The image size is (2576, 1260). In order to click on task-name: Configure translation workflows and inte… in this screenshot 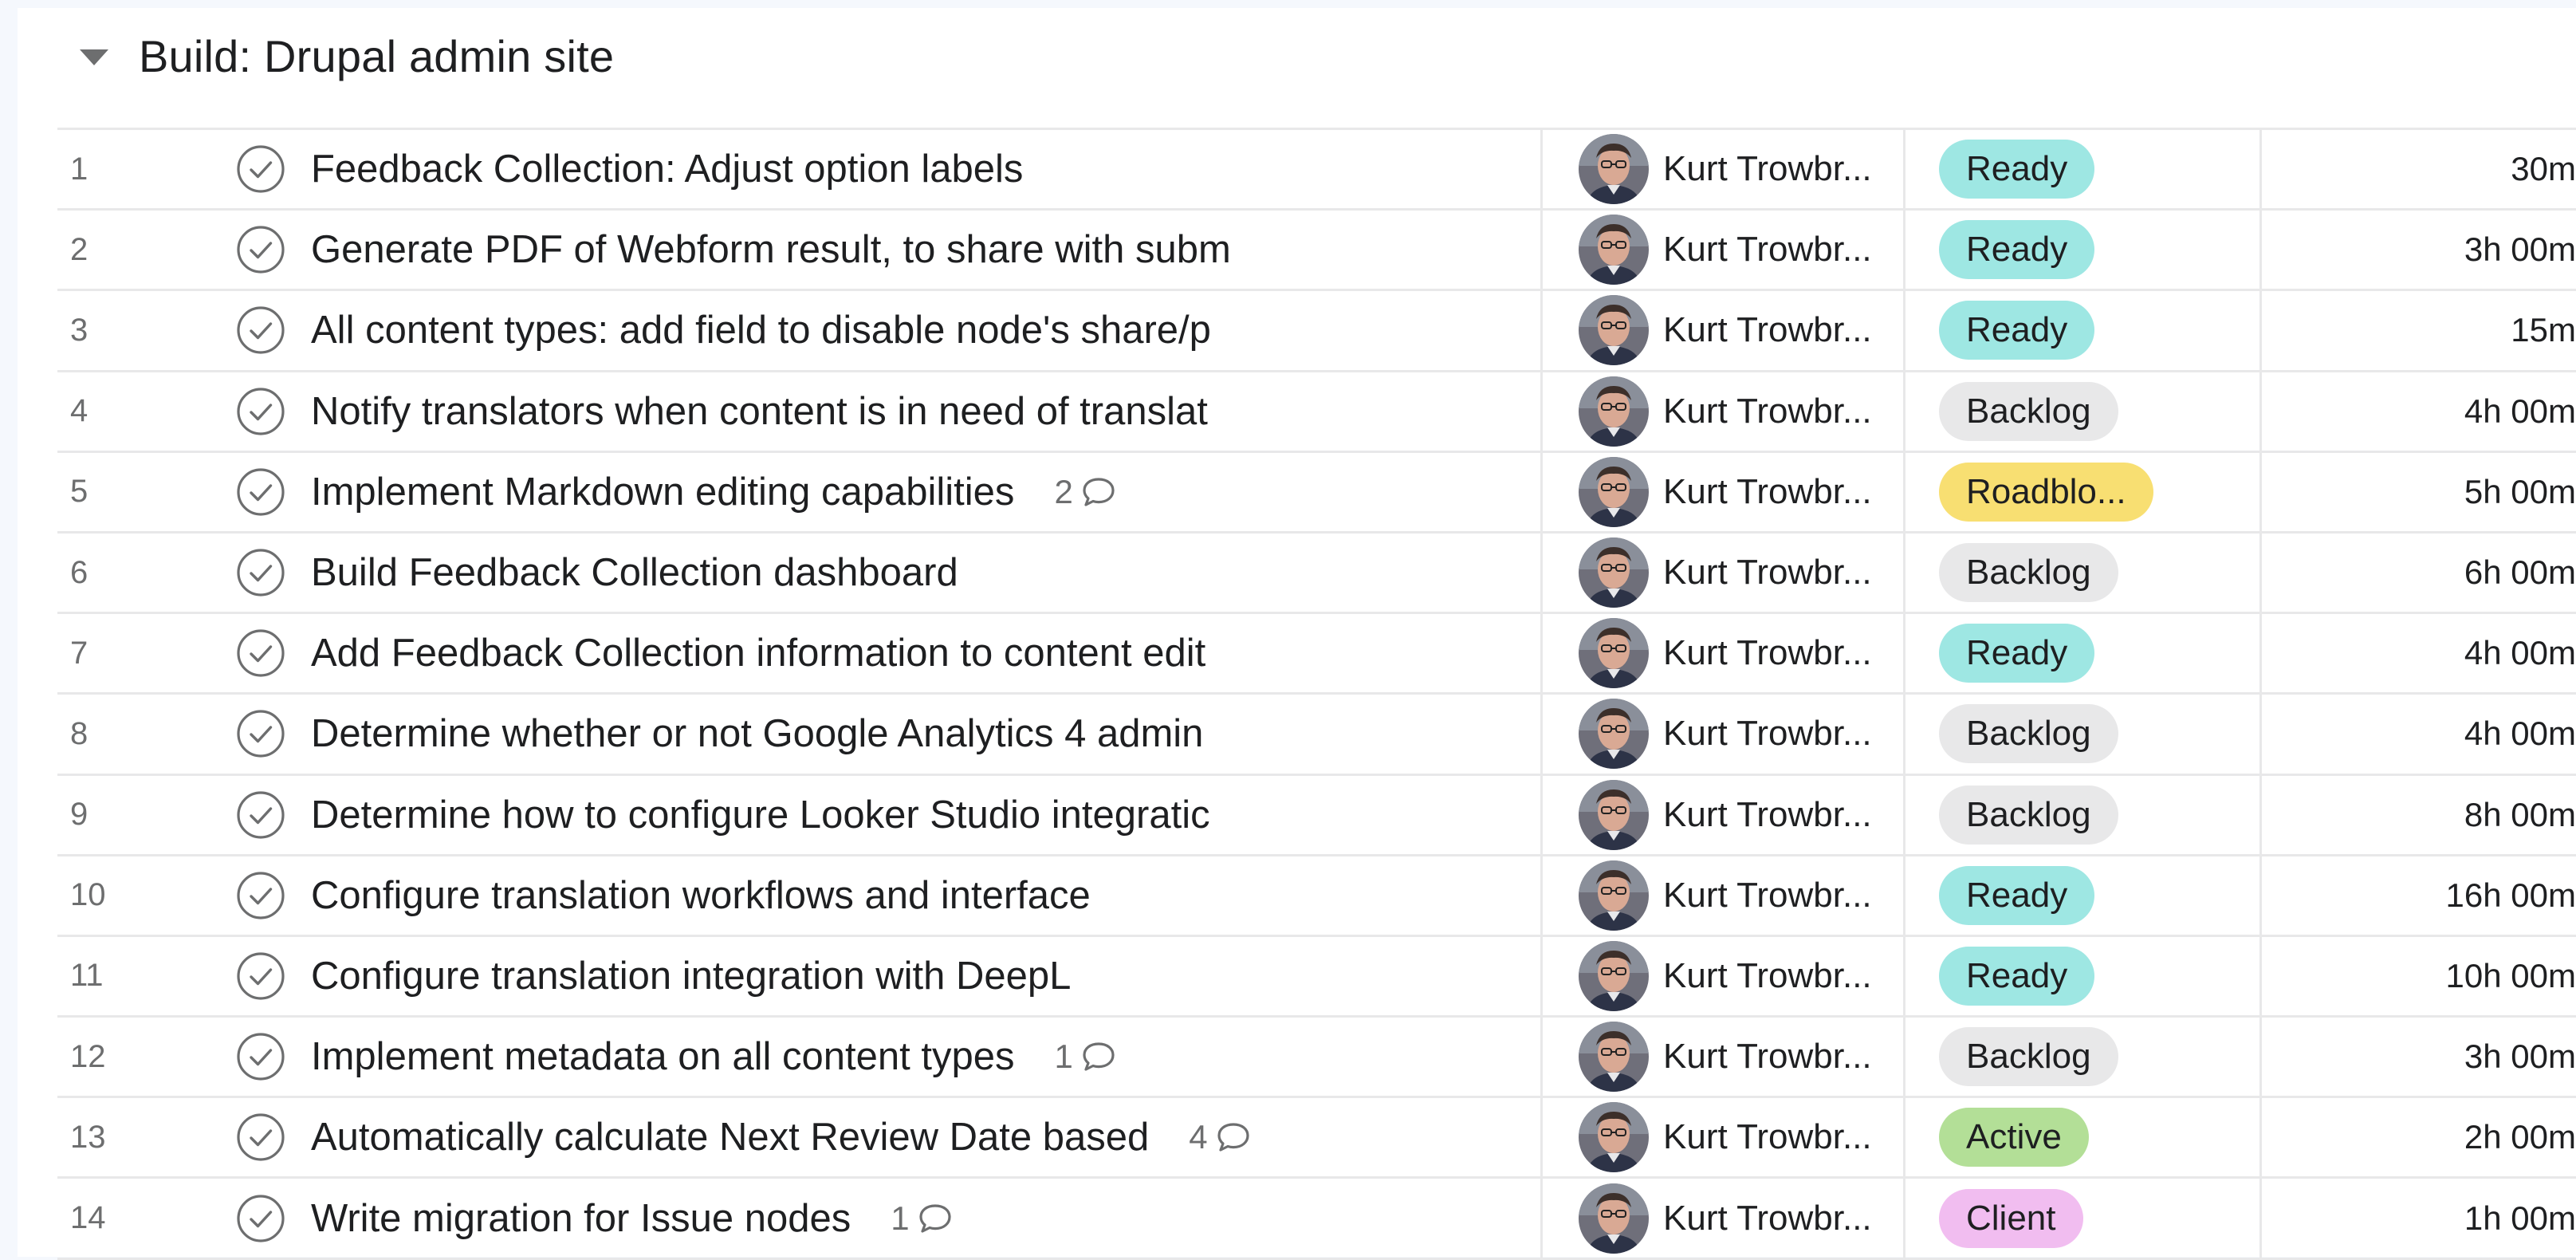, I will do `click(701, 895)`.